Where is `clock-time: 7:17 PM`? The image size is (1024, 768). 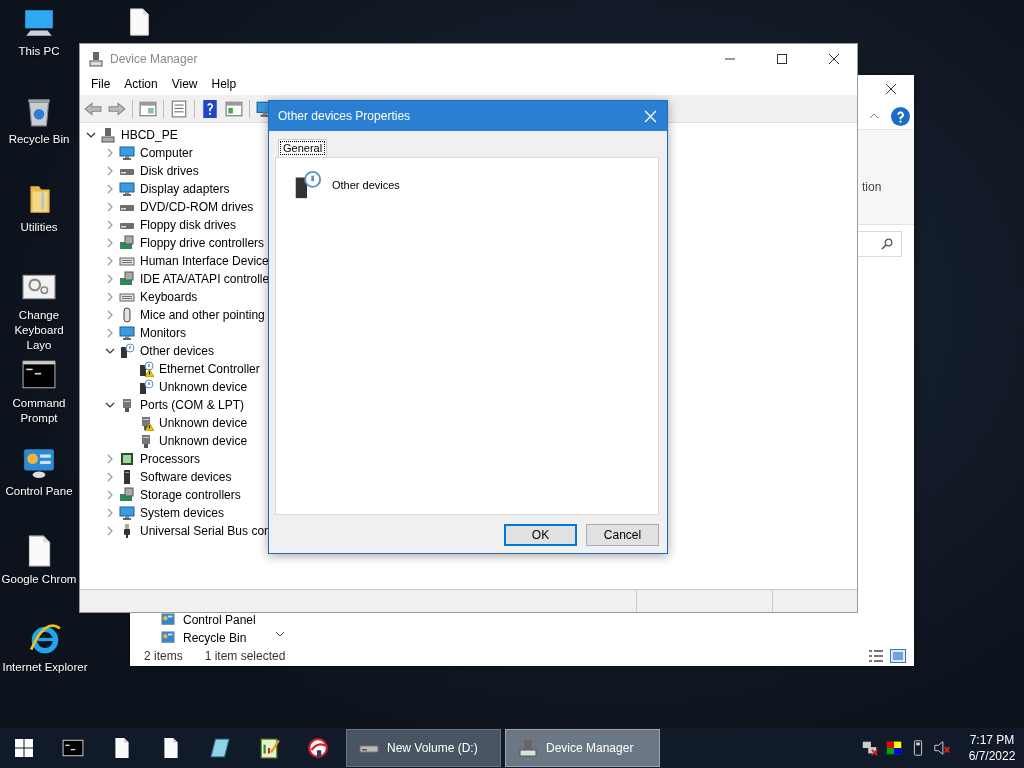 clock-time: 7:17 PM is located at coordinates (992, 740).